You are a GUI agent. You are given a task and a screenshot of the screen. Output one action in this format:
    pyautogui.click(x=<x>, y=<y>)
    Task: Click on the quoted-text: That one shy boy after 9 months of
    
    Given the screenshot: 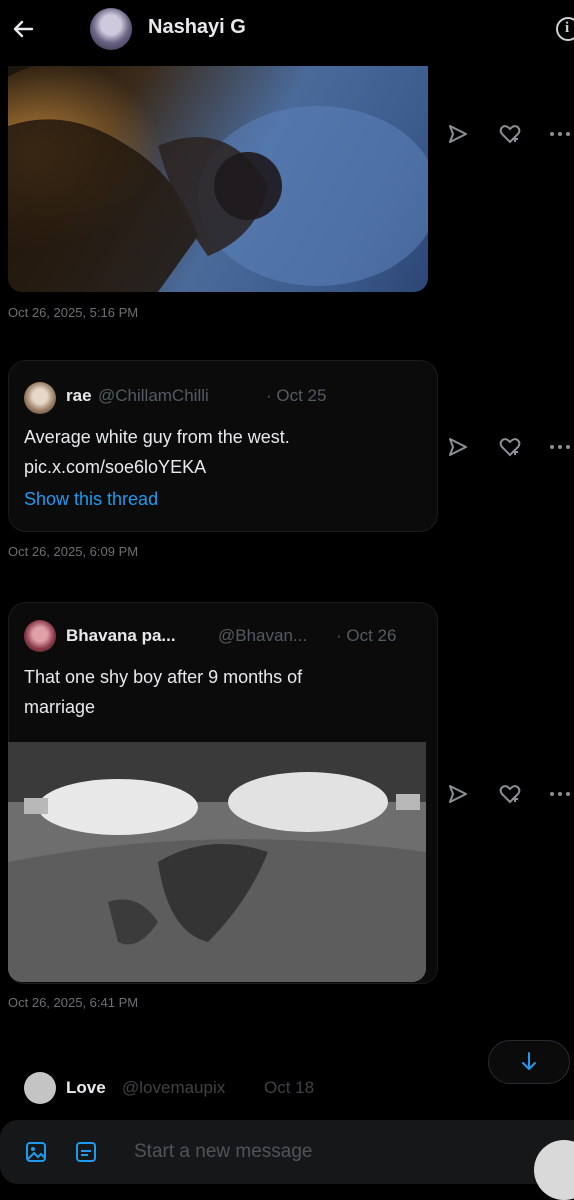 What is the action you would take?
    pyautogui.click(x=163, y=677)
    